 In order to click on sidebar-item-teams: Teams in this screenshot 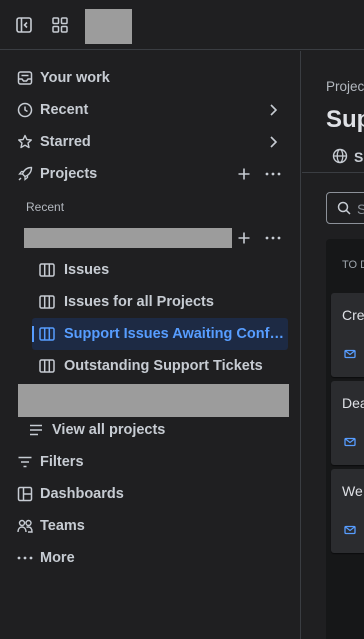, I will do `click(150, 526)`.